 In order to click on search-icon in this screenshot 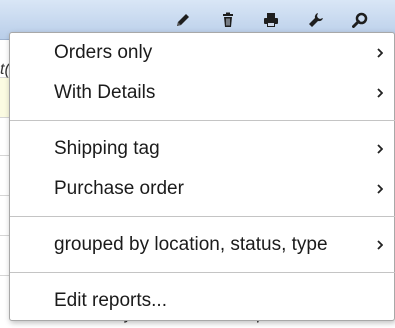, I will do `click(360, 20)`.